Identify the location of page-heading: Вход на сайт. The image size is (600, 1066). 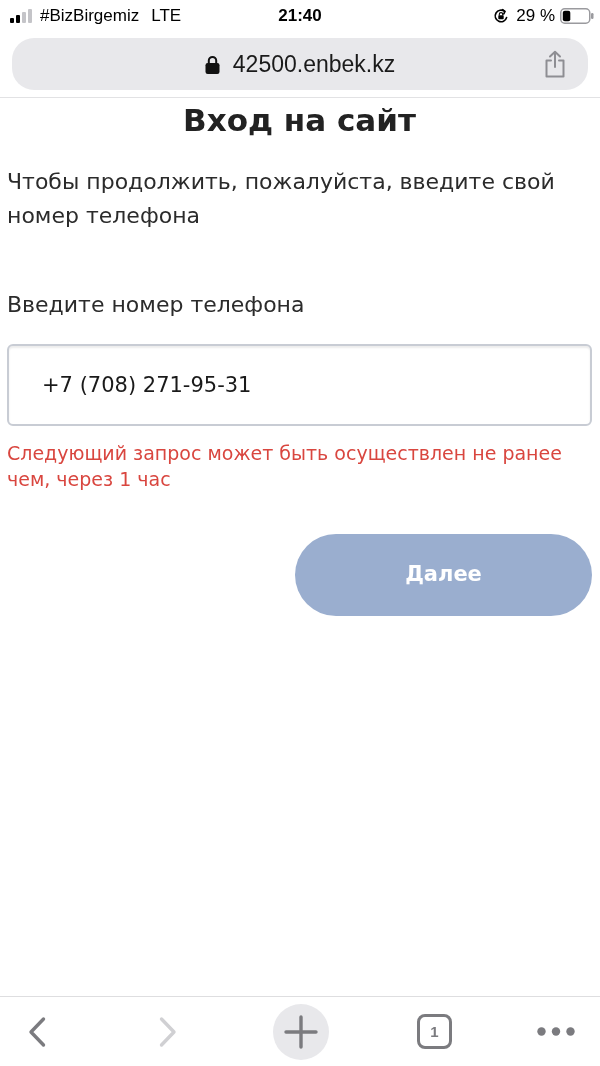
(299, 120).